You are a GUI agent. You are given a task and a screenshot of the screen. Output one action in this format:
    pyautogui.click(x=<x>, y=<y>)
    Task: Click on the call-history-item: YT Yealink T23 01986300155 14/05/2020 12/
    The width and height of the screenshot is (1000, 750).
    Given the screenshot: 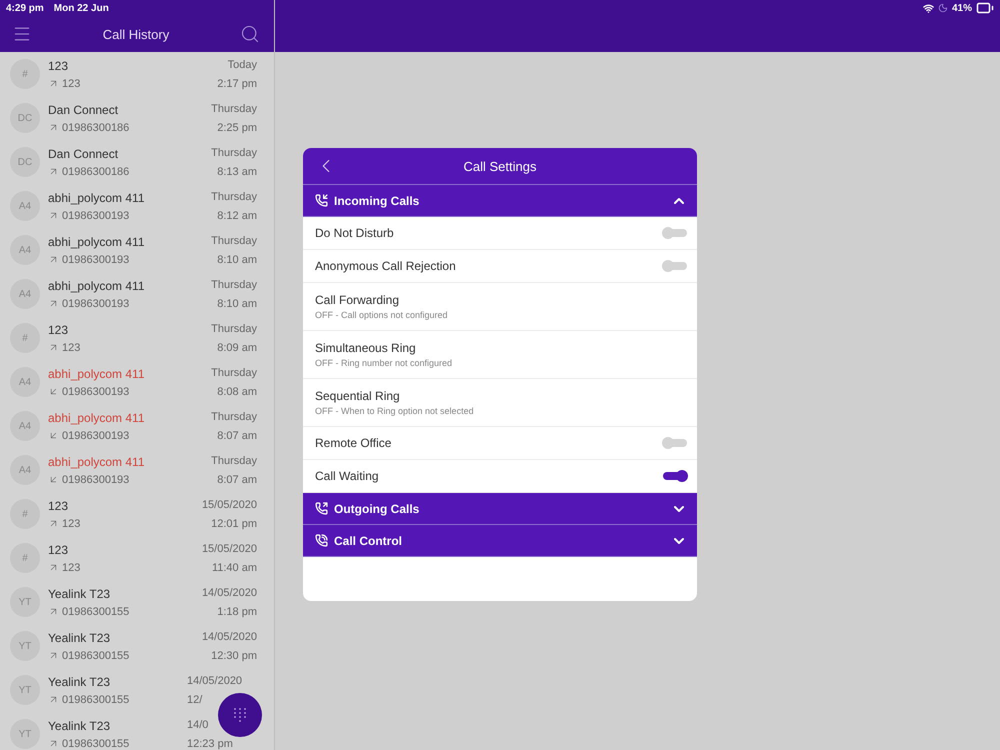 What is the action you would take?
    pyautogui.click(x=137, y=690)
    